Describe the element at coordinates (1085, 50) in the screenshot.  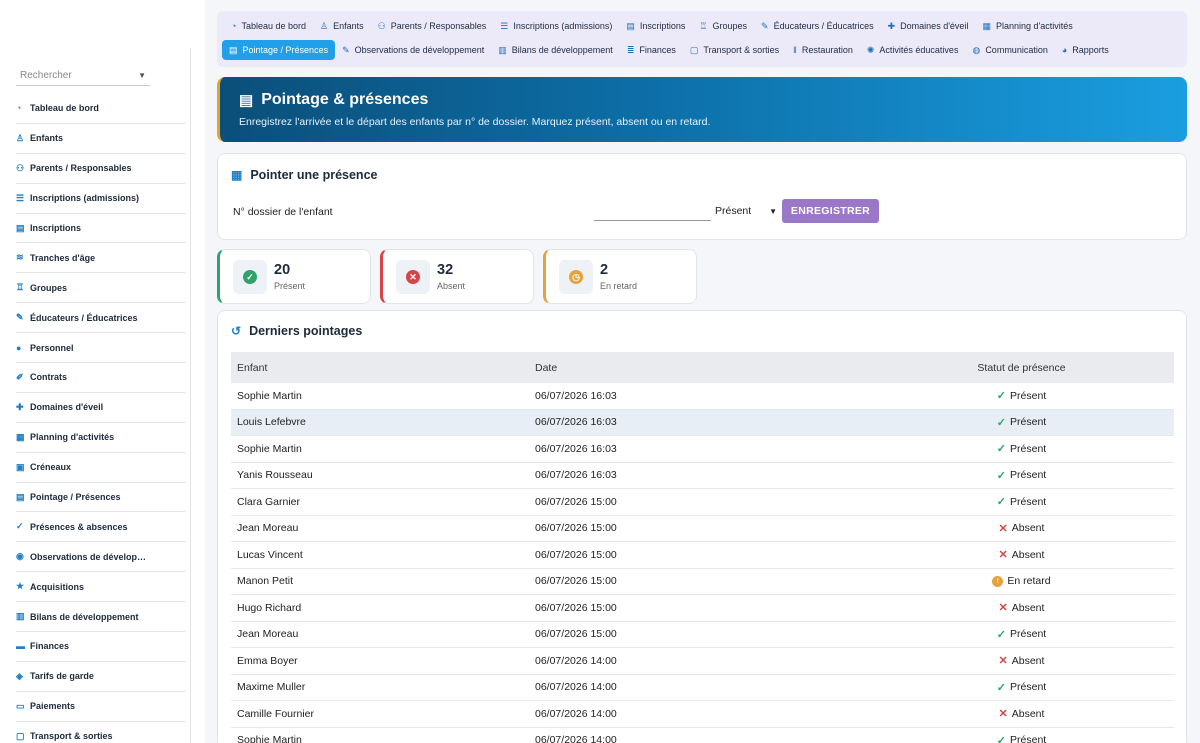
I see `top-nav-item: ◕ Rapports` at that location.